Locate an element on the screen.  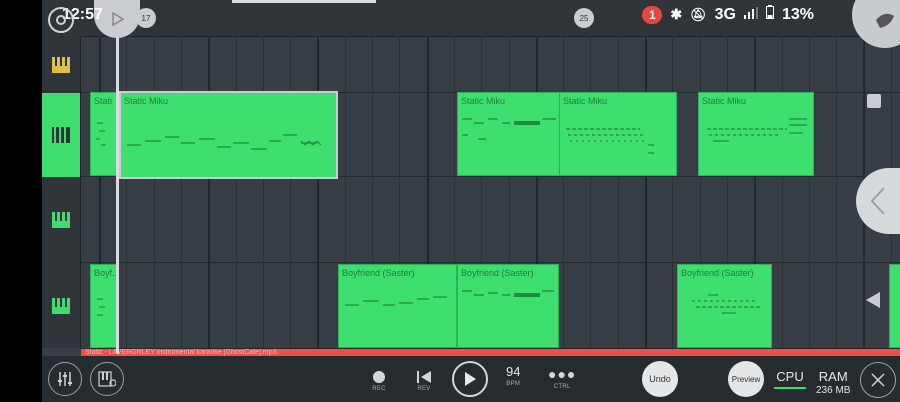
preview-label: Preview is located at coordinates (746, 379).